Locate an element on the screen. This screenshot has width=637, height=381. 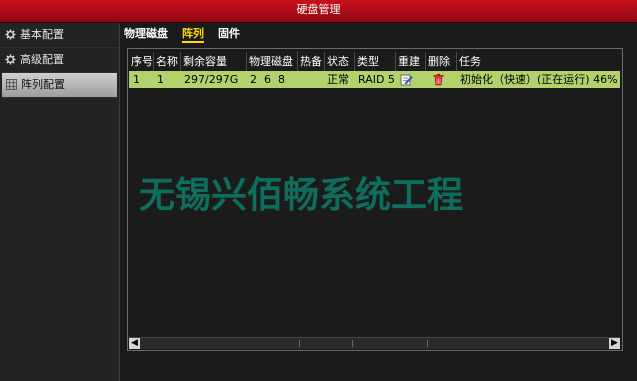
scroll-right-arrow-icon: ▶ is located at coordinates (614, 343).